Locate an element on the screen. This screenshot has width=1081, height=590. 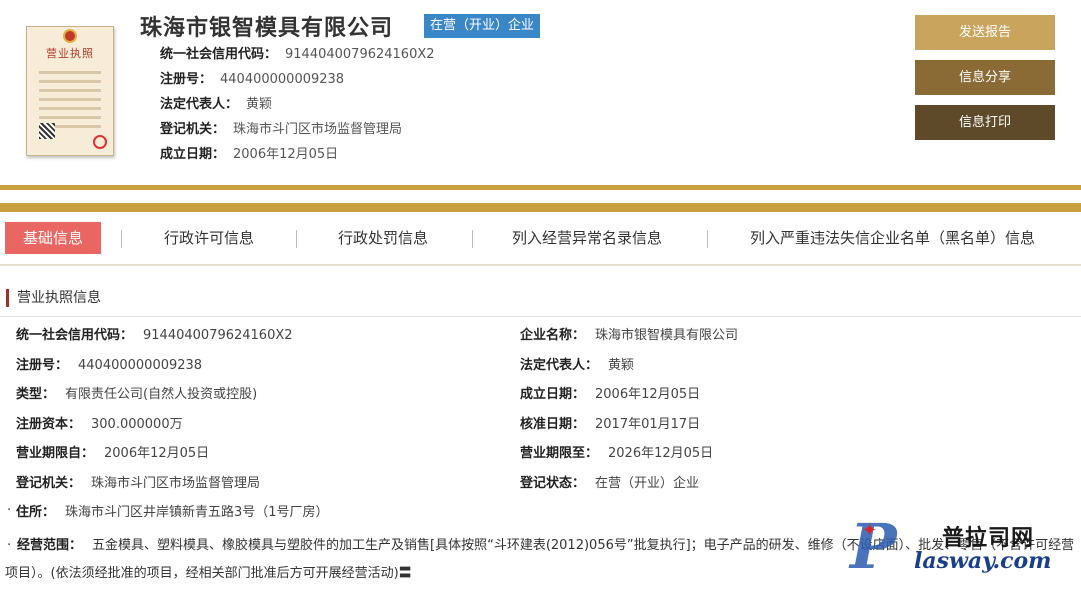
tab-admin-license: 行政许可信息 is located at coordinates (209, 238).